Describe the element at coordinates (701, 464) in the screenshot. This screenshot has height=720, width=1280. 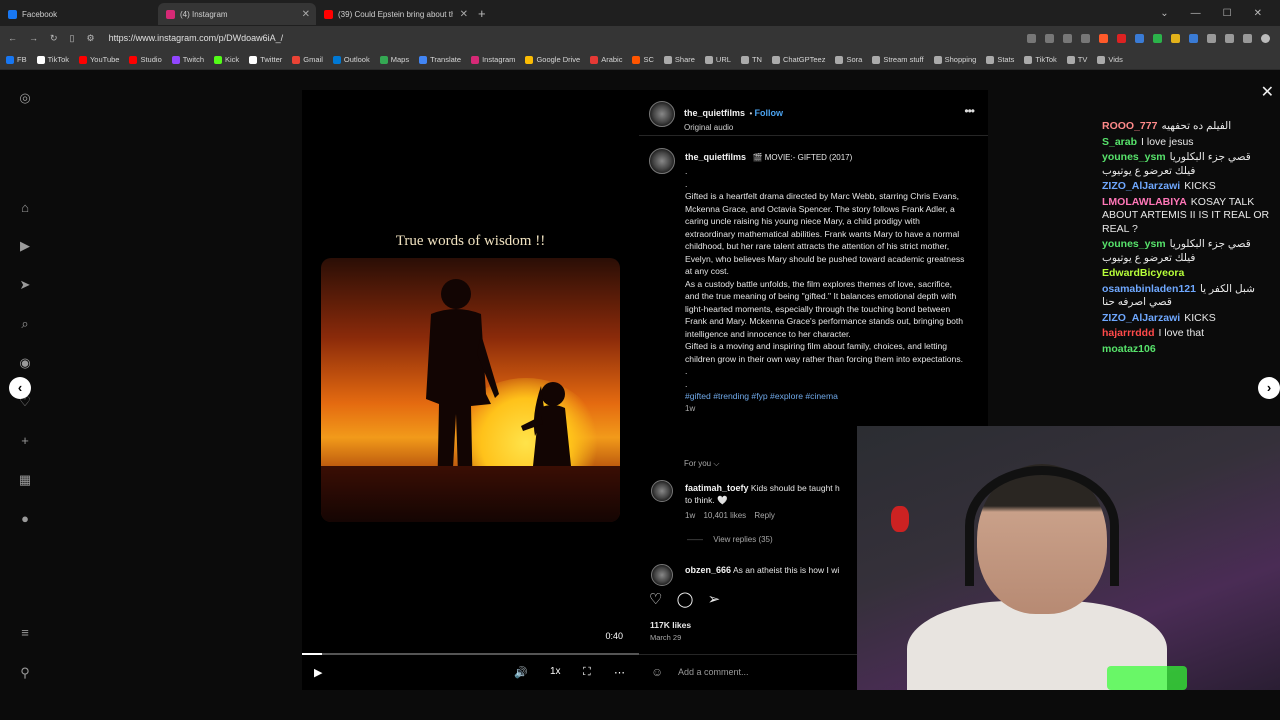
I see `sort-dropdown: For you ⌵` at that location.